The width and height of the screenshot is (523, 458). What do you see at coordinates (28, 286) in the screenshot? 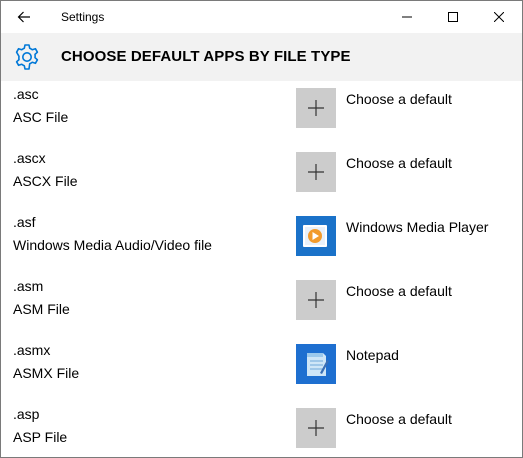
I see `file-extension: .asm` at bounding box center [28, 286].